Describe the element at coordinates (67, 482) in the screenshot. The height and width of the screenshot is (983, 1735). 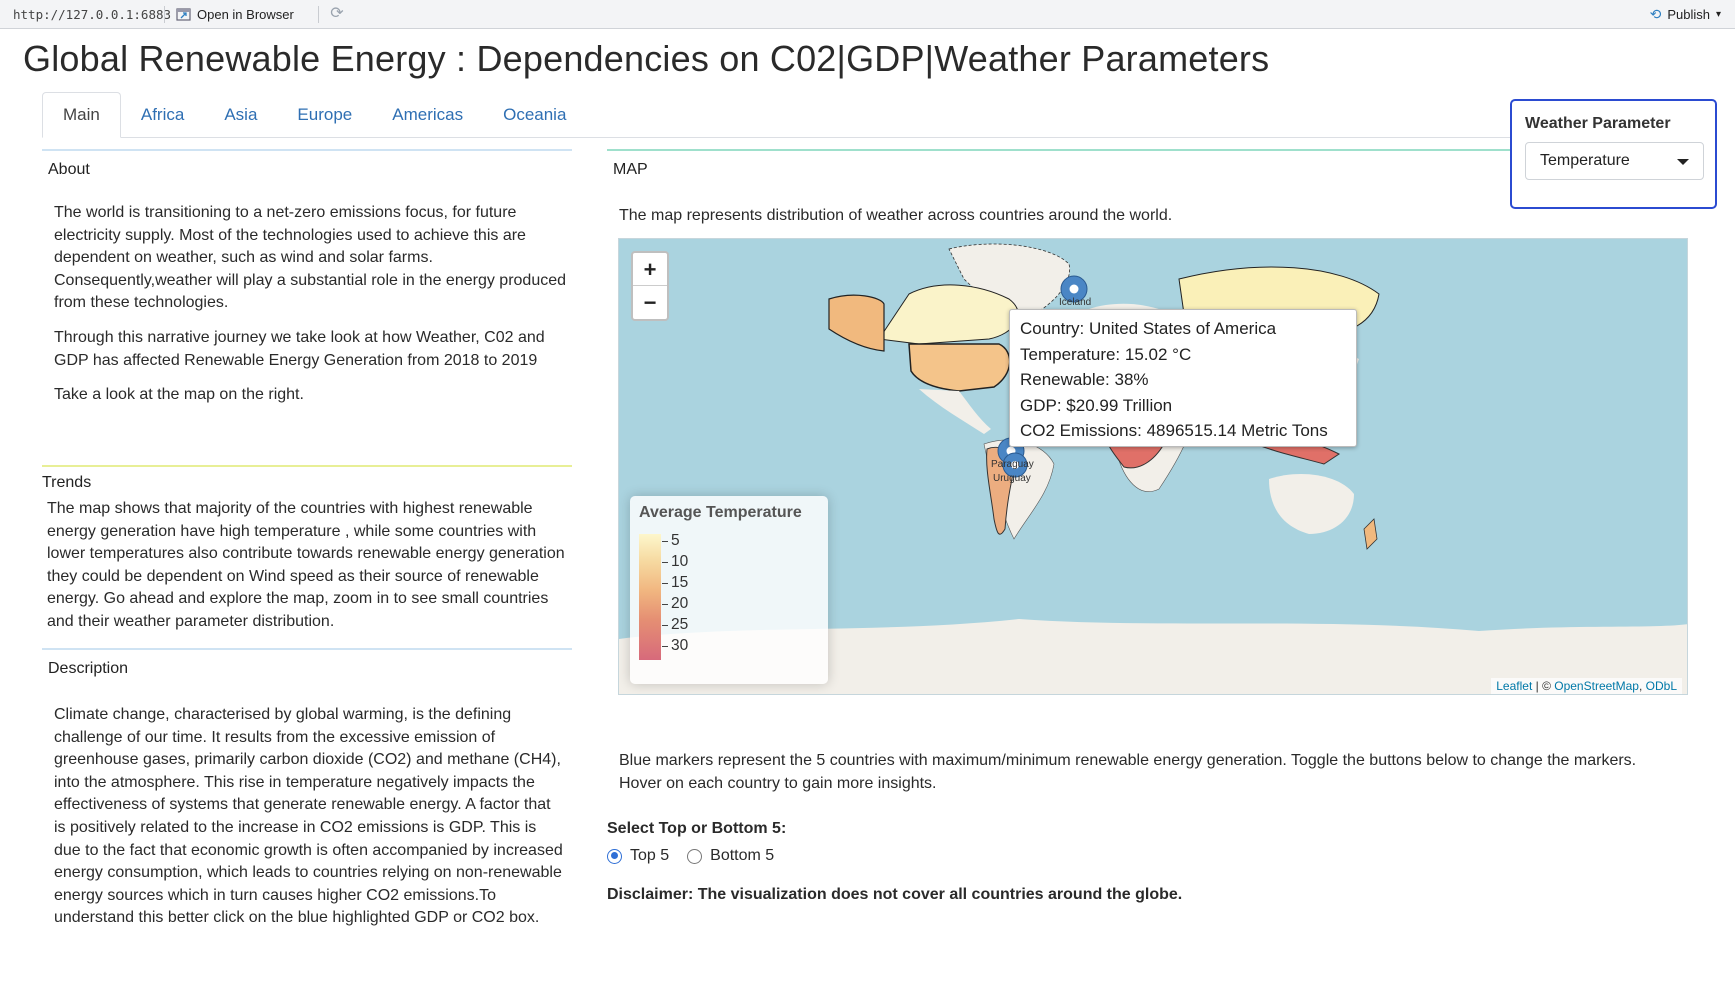
I see `trends-heading: Trends` at that location.